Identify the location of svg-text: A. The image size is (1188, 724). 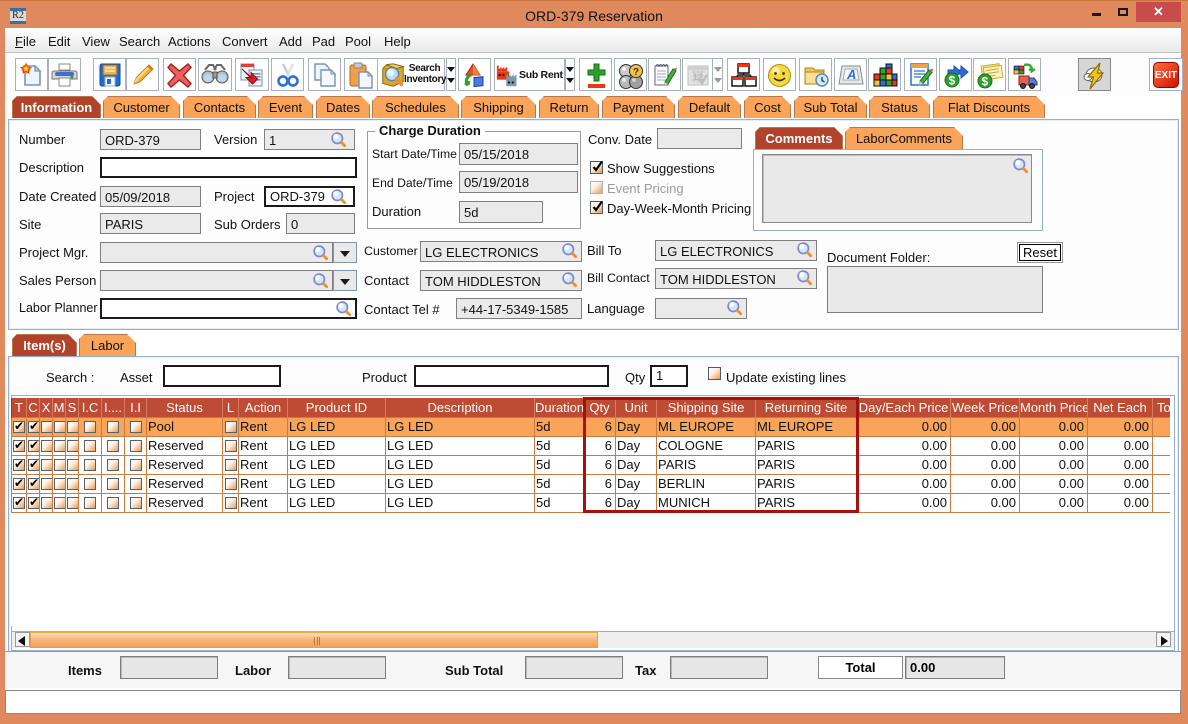
(851, 74).